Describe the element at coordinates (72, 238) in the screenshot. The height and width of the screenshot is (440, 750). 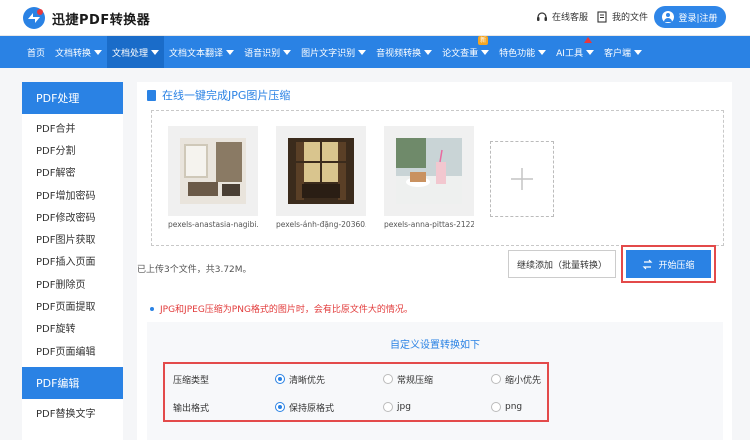
I see `sidebar-item-extract-images: PDF图片获取` at that location.